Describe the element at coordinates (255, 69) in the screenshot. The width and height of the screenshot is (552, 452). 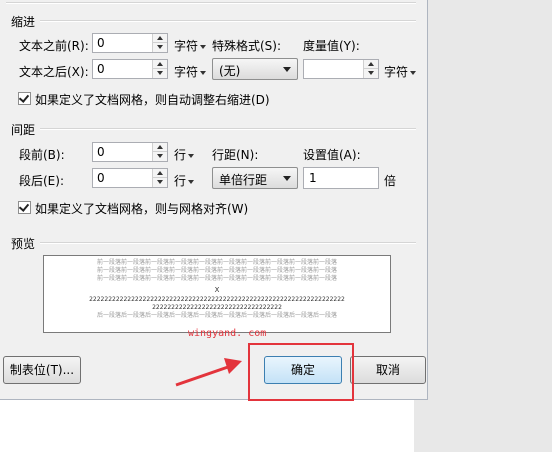
I see `special-format-select: (无)` at that location.